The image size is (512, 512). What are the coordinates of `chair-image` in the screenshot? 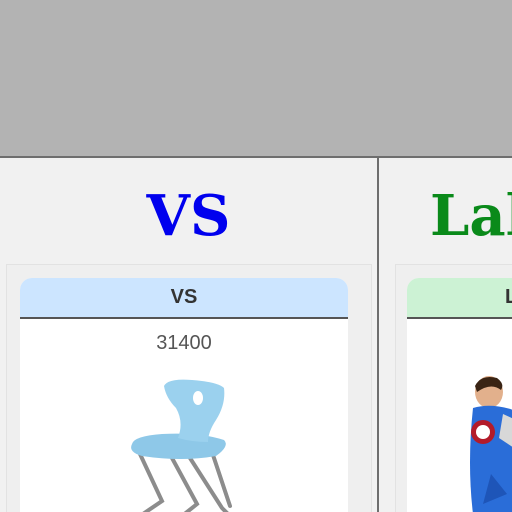 It's located at (181, 445).